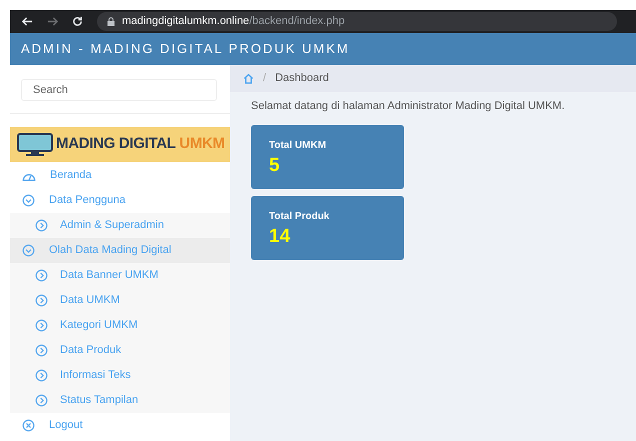 The height and width of the screenshot is (441, 636). What do you see at coordinates (302, 78) in the screenshot?
I see `breadcrumb-item: Dashboard` at bounding box center [302, 78].